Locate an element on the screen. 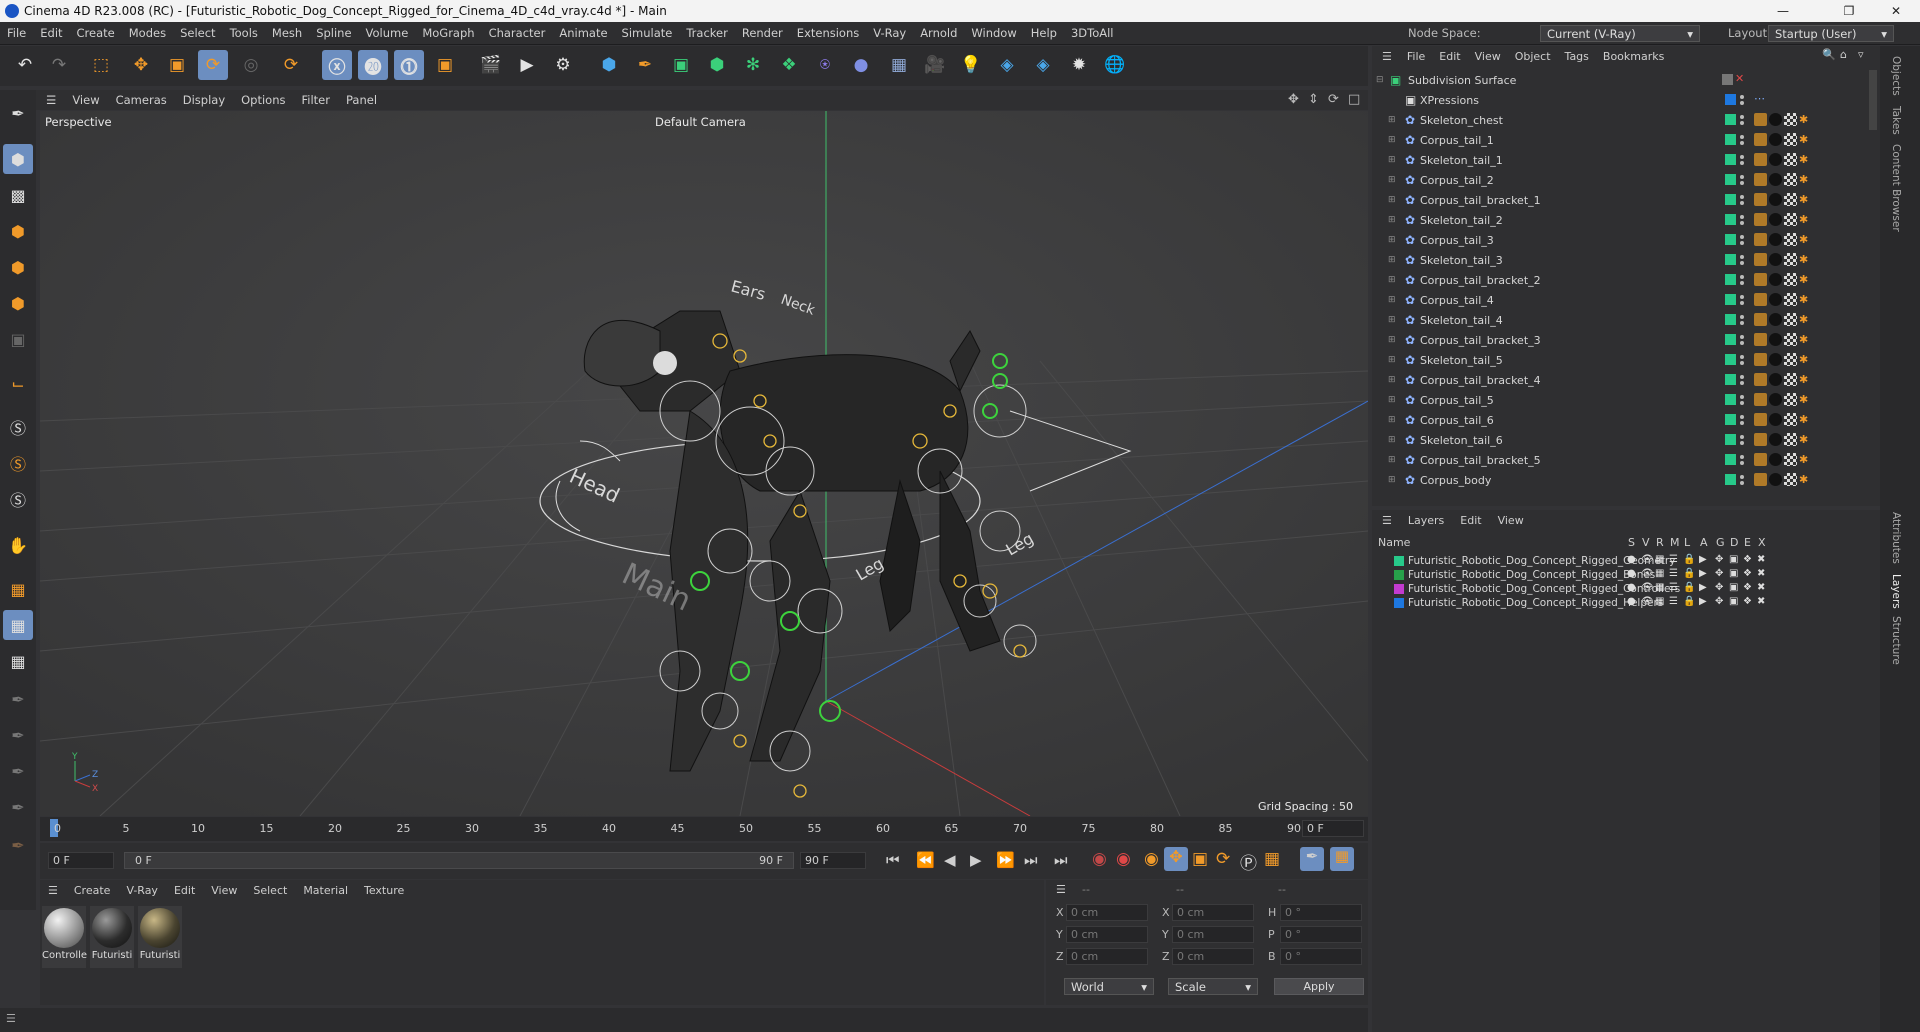  start-frame-field: 0 F is located at coordinates (81, 860).